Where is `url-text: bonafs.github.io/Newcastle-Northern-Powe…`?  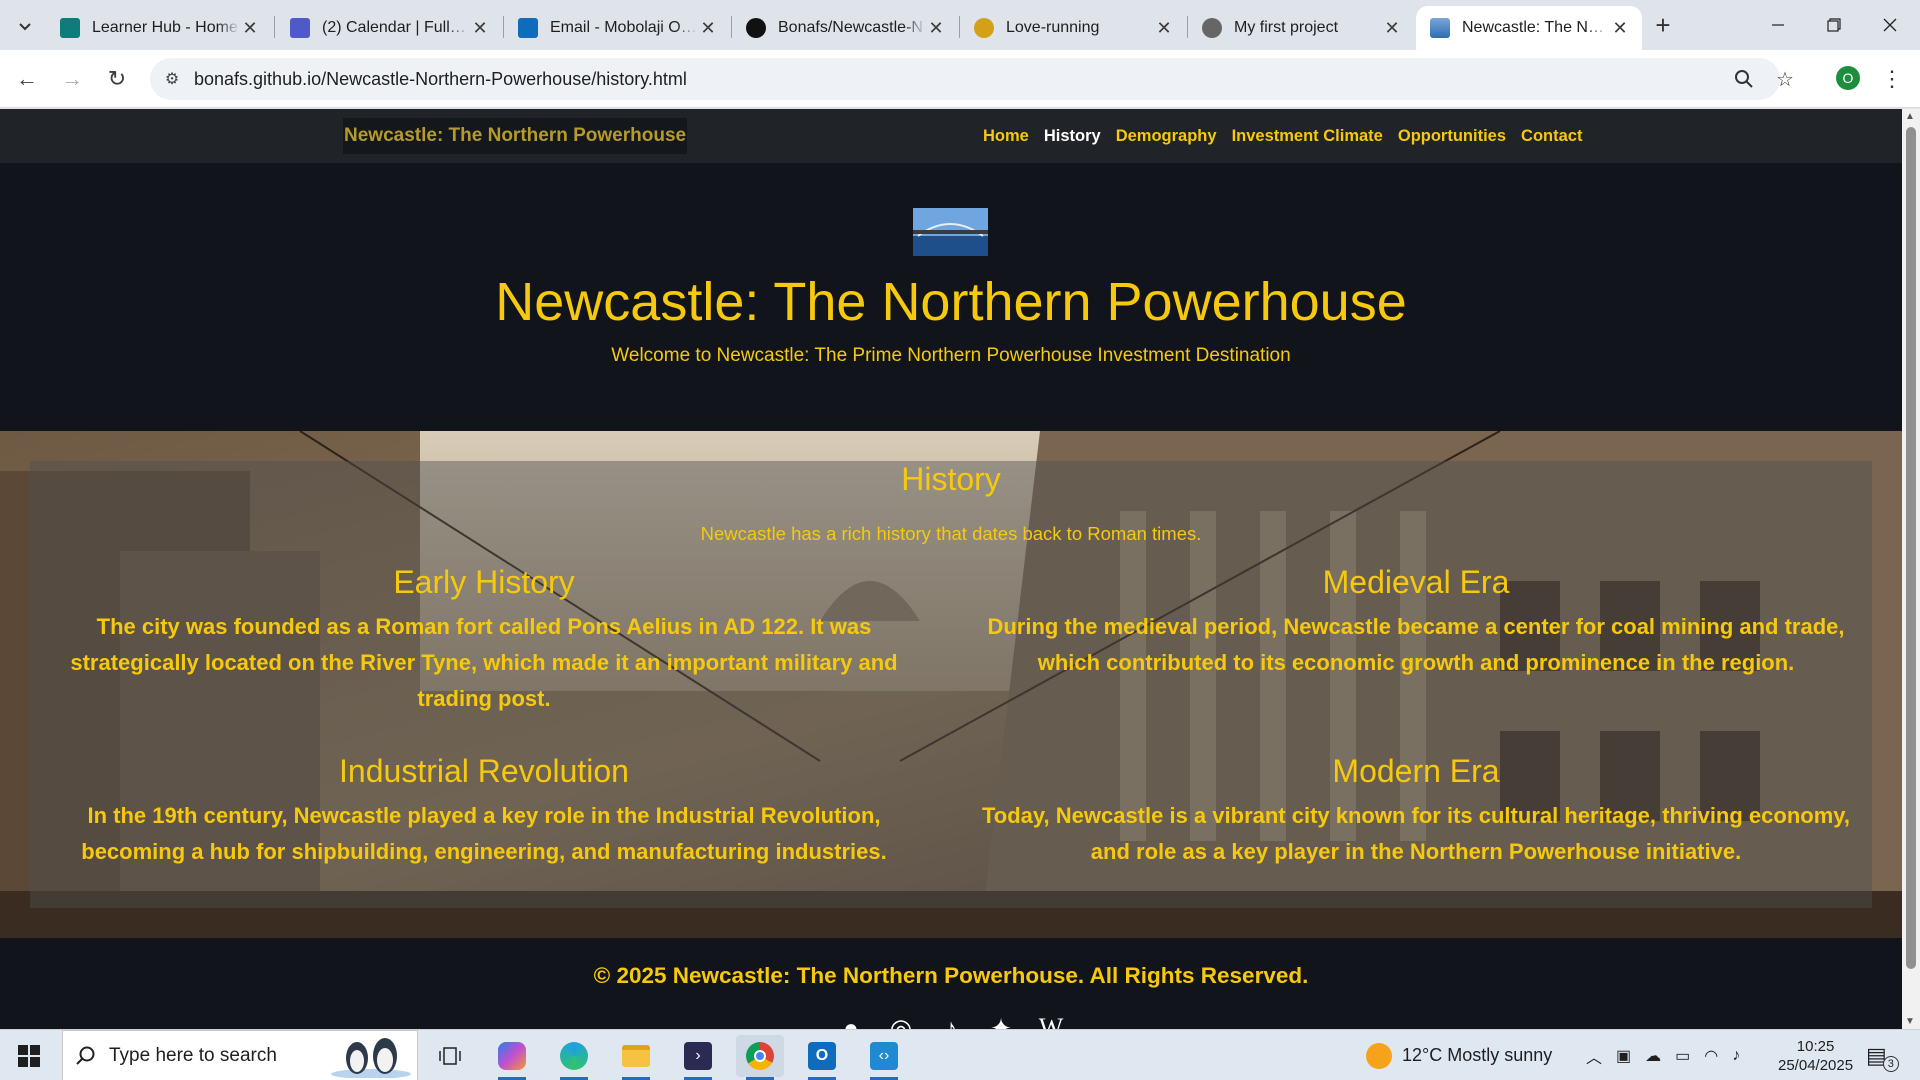
url-text: bonafs.github.io/Newcastle-Northern-Powe… is located at coordinates (440, 79).